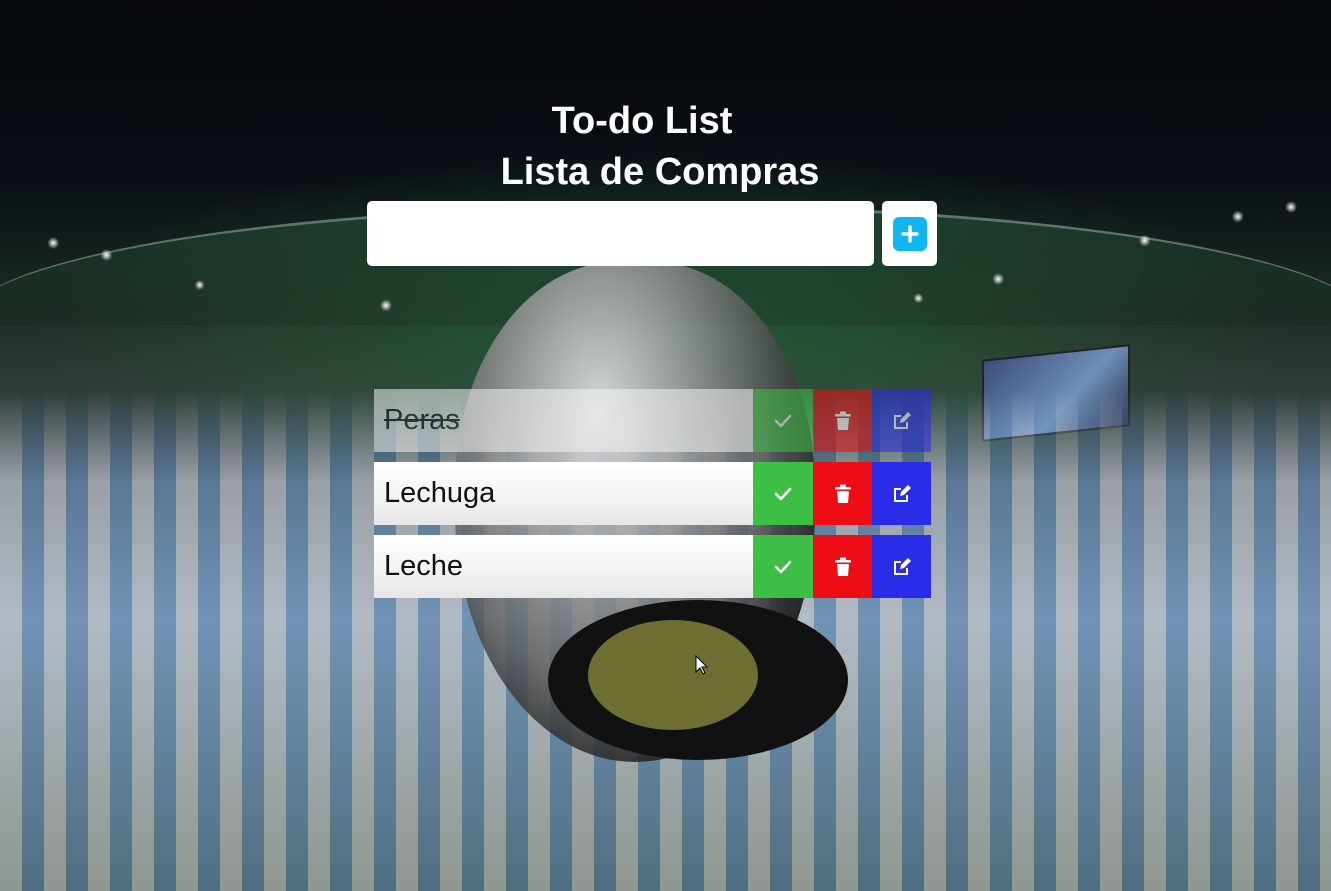 Image resolution: width=1331 pixels, height=891 pixels. I want to click on new-item-input, so click(620, 233).